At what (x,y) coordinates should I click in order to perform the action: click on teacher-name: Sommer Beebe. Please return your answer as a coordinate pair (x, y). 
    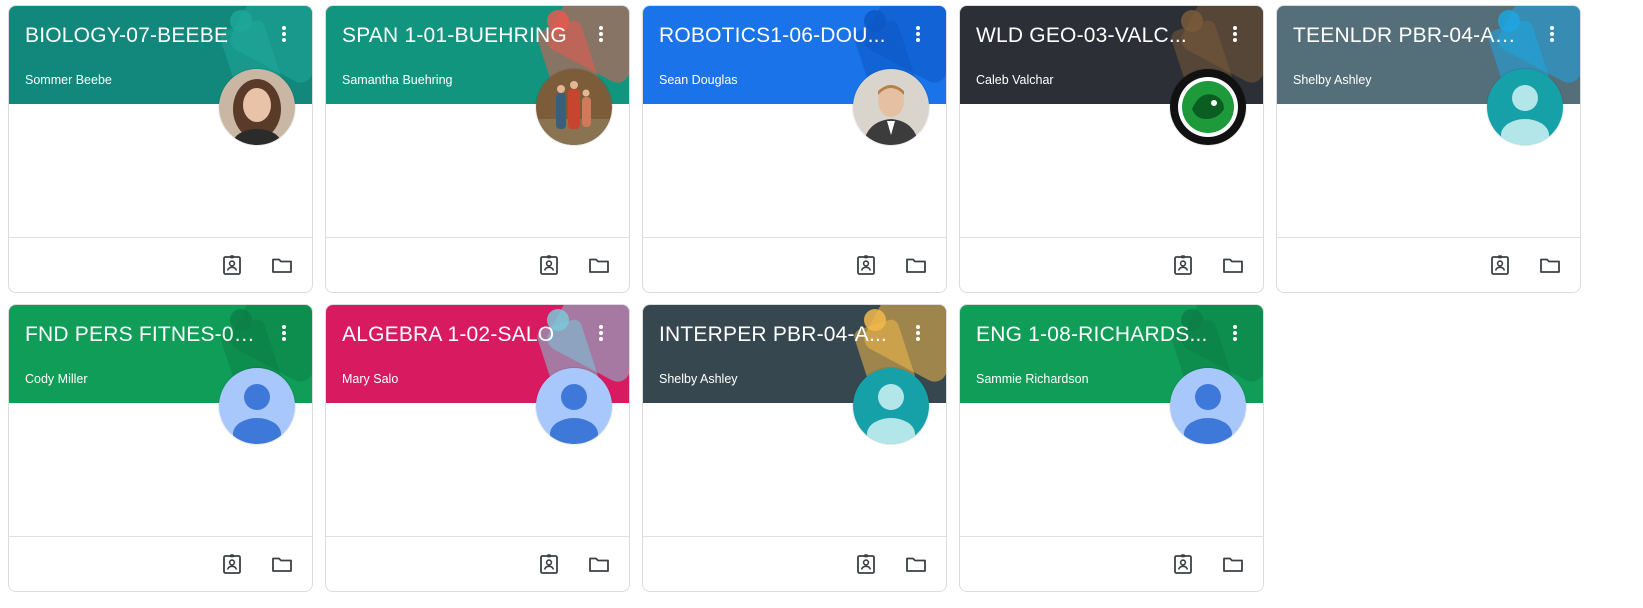
    Looking at the image, I should click on (68, 80).